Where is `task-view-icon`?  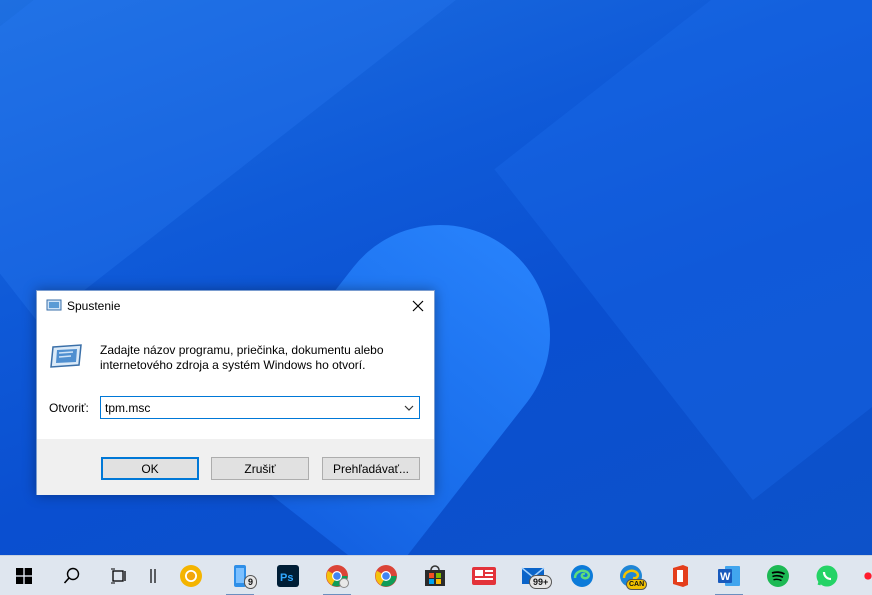 task-view-icon is located at coordinates (118, 576).